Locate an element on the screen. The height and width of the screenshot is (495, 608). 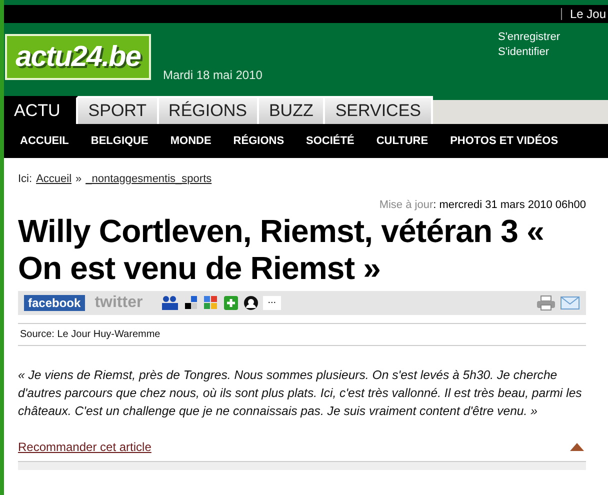
article-source: Source: Le Jour Huy-Waremme is located at coordinates (302, 334).